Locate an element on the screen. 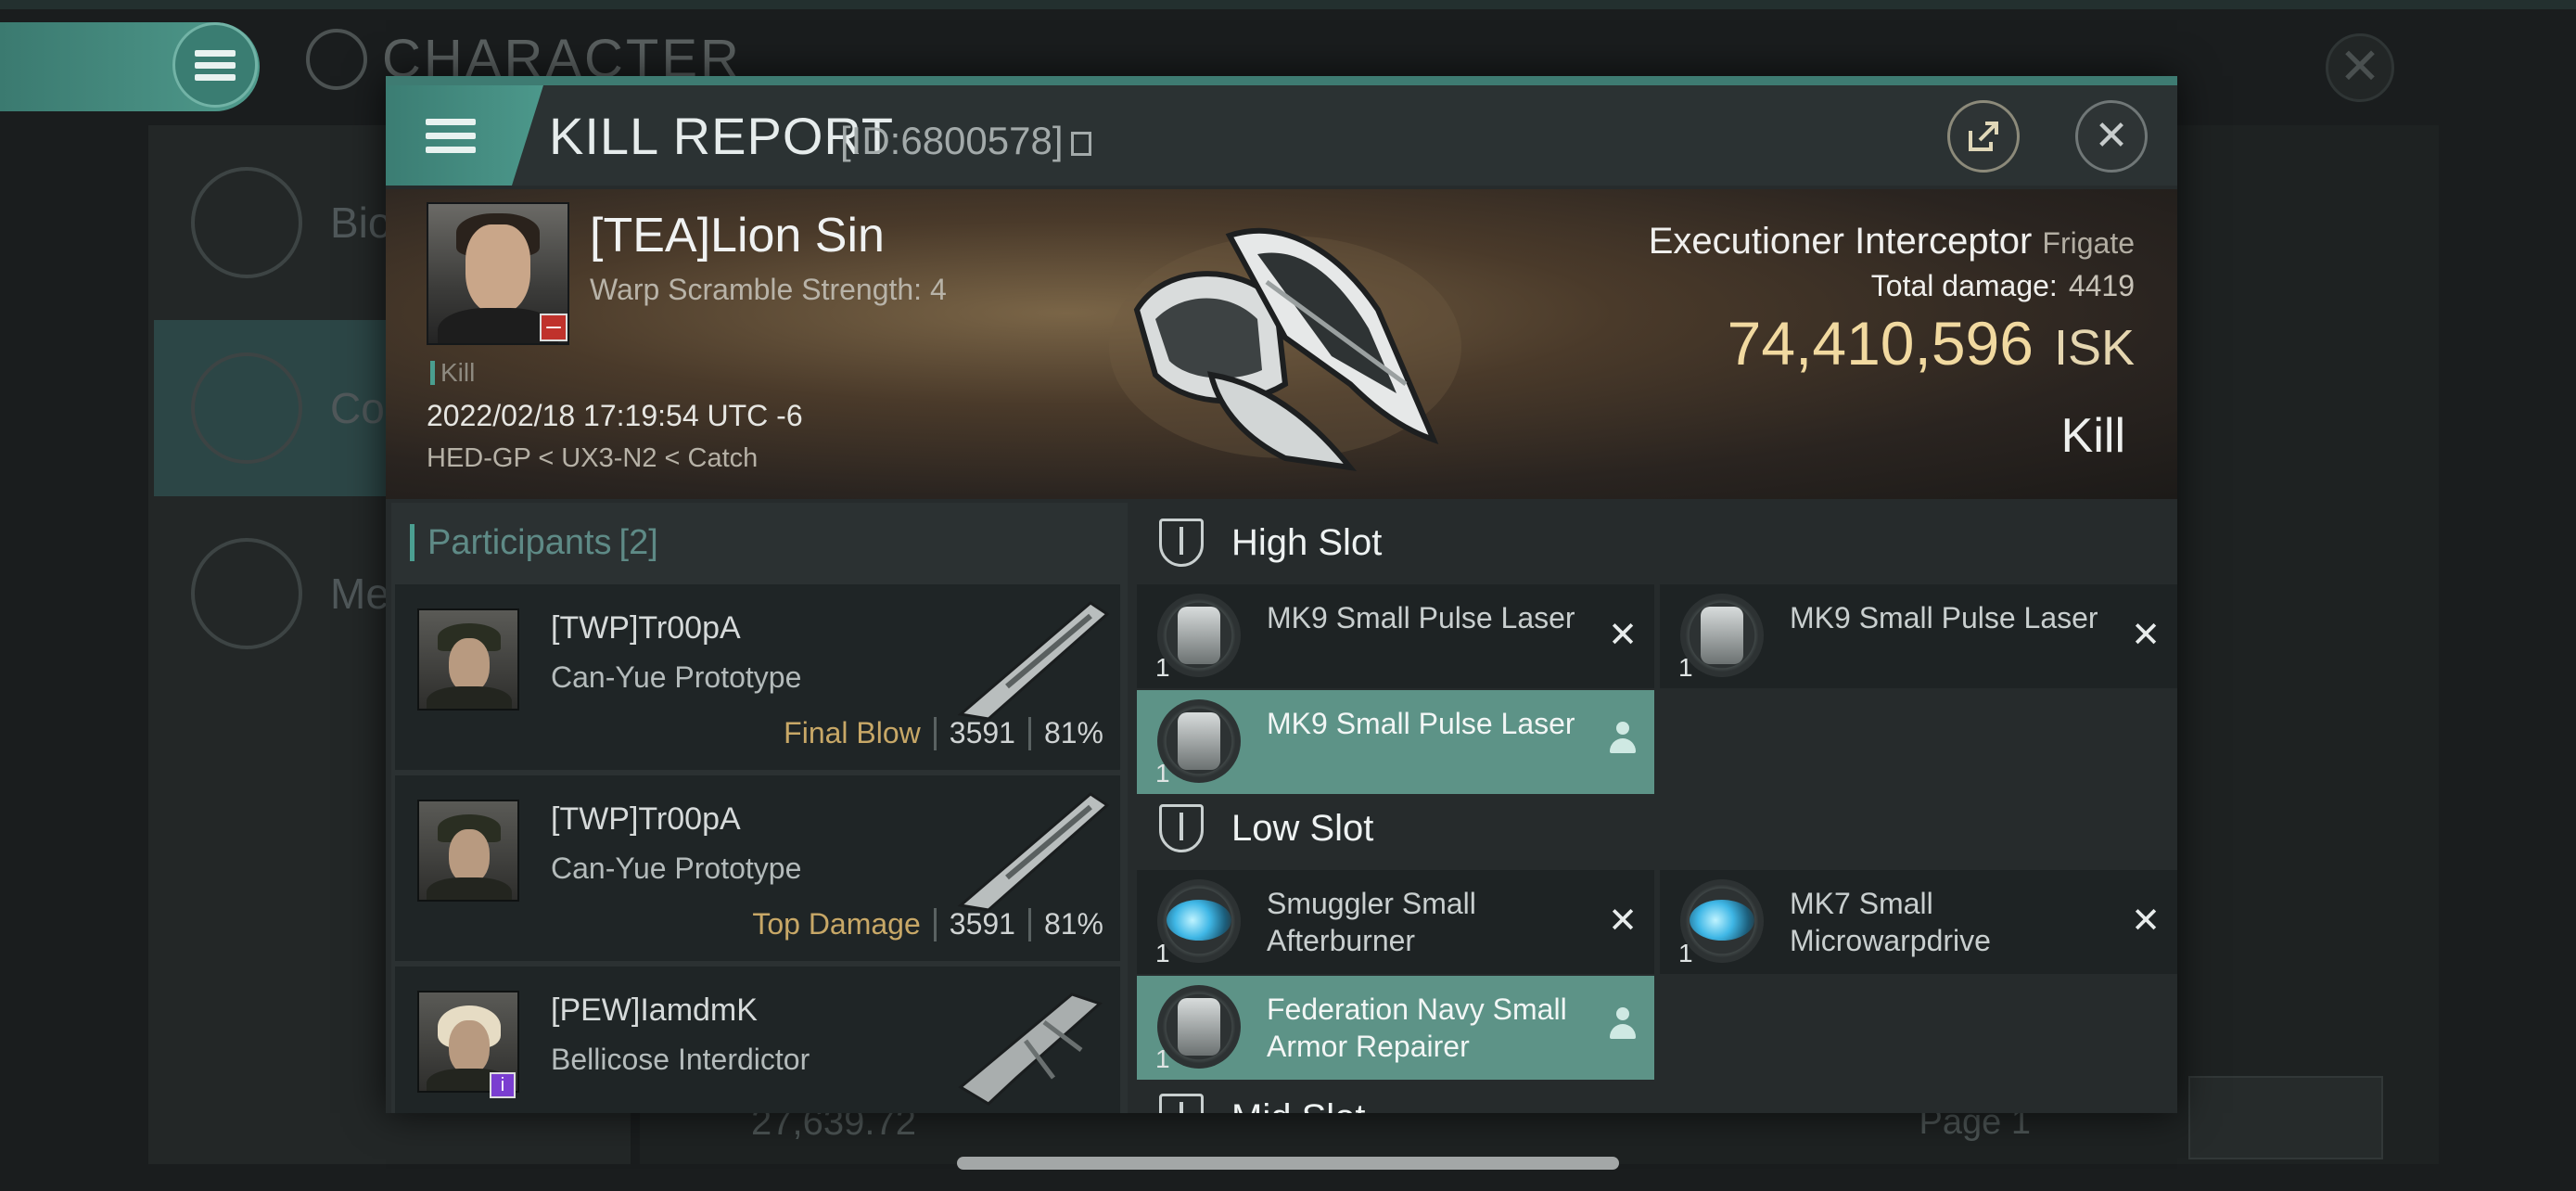 The height and width of the screenshot is (1191, 2576). high-slot-label: High Slot is located at coordinates (1307, 542).